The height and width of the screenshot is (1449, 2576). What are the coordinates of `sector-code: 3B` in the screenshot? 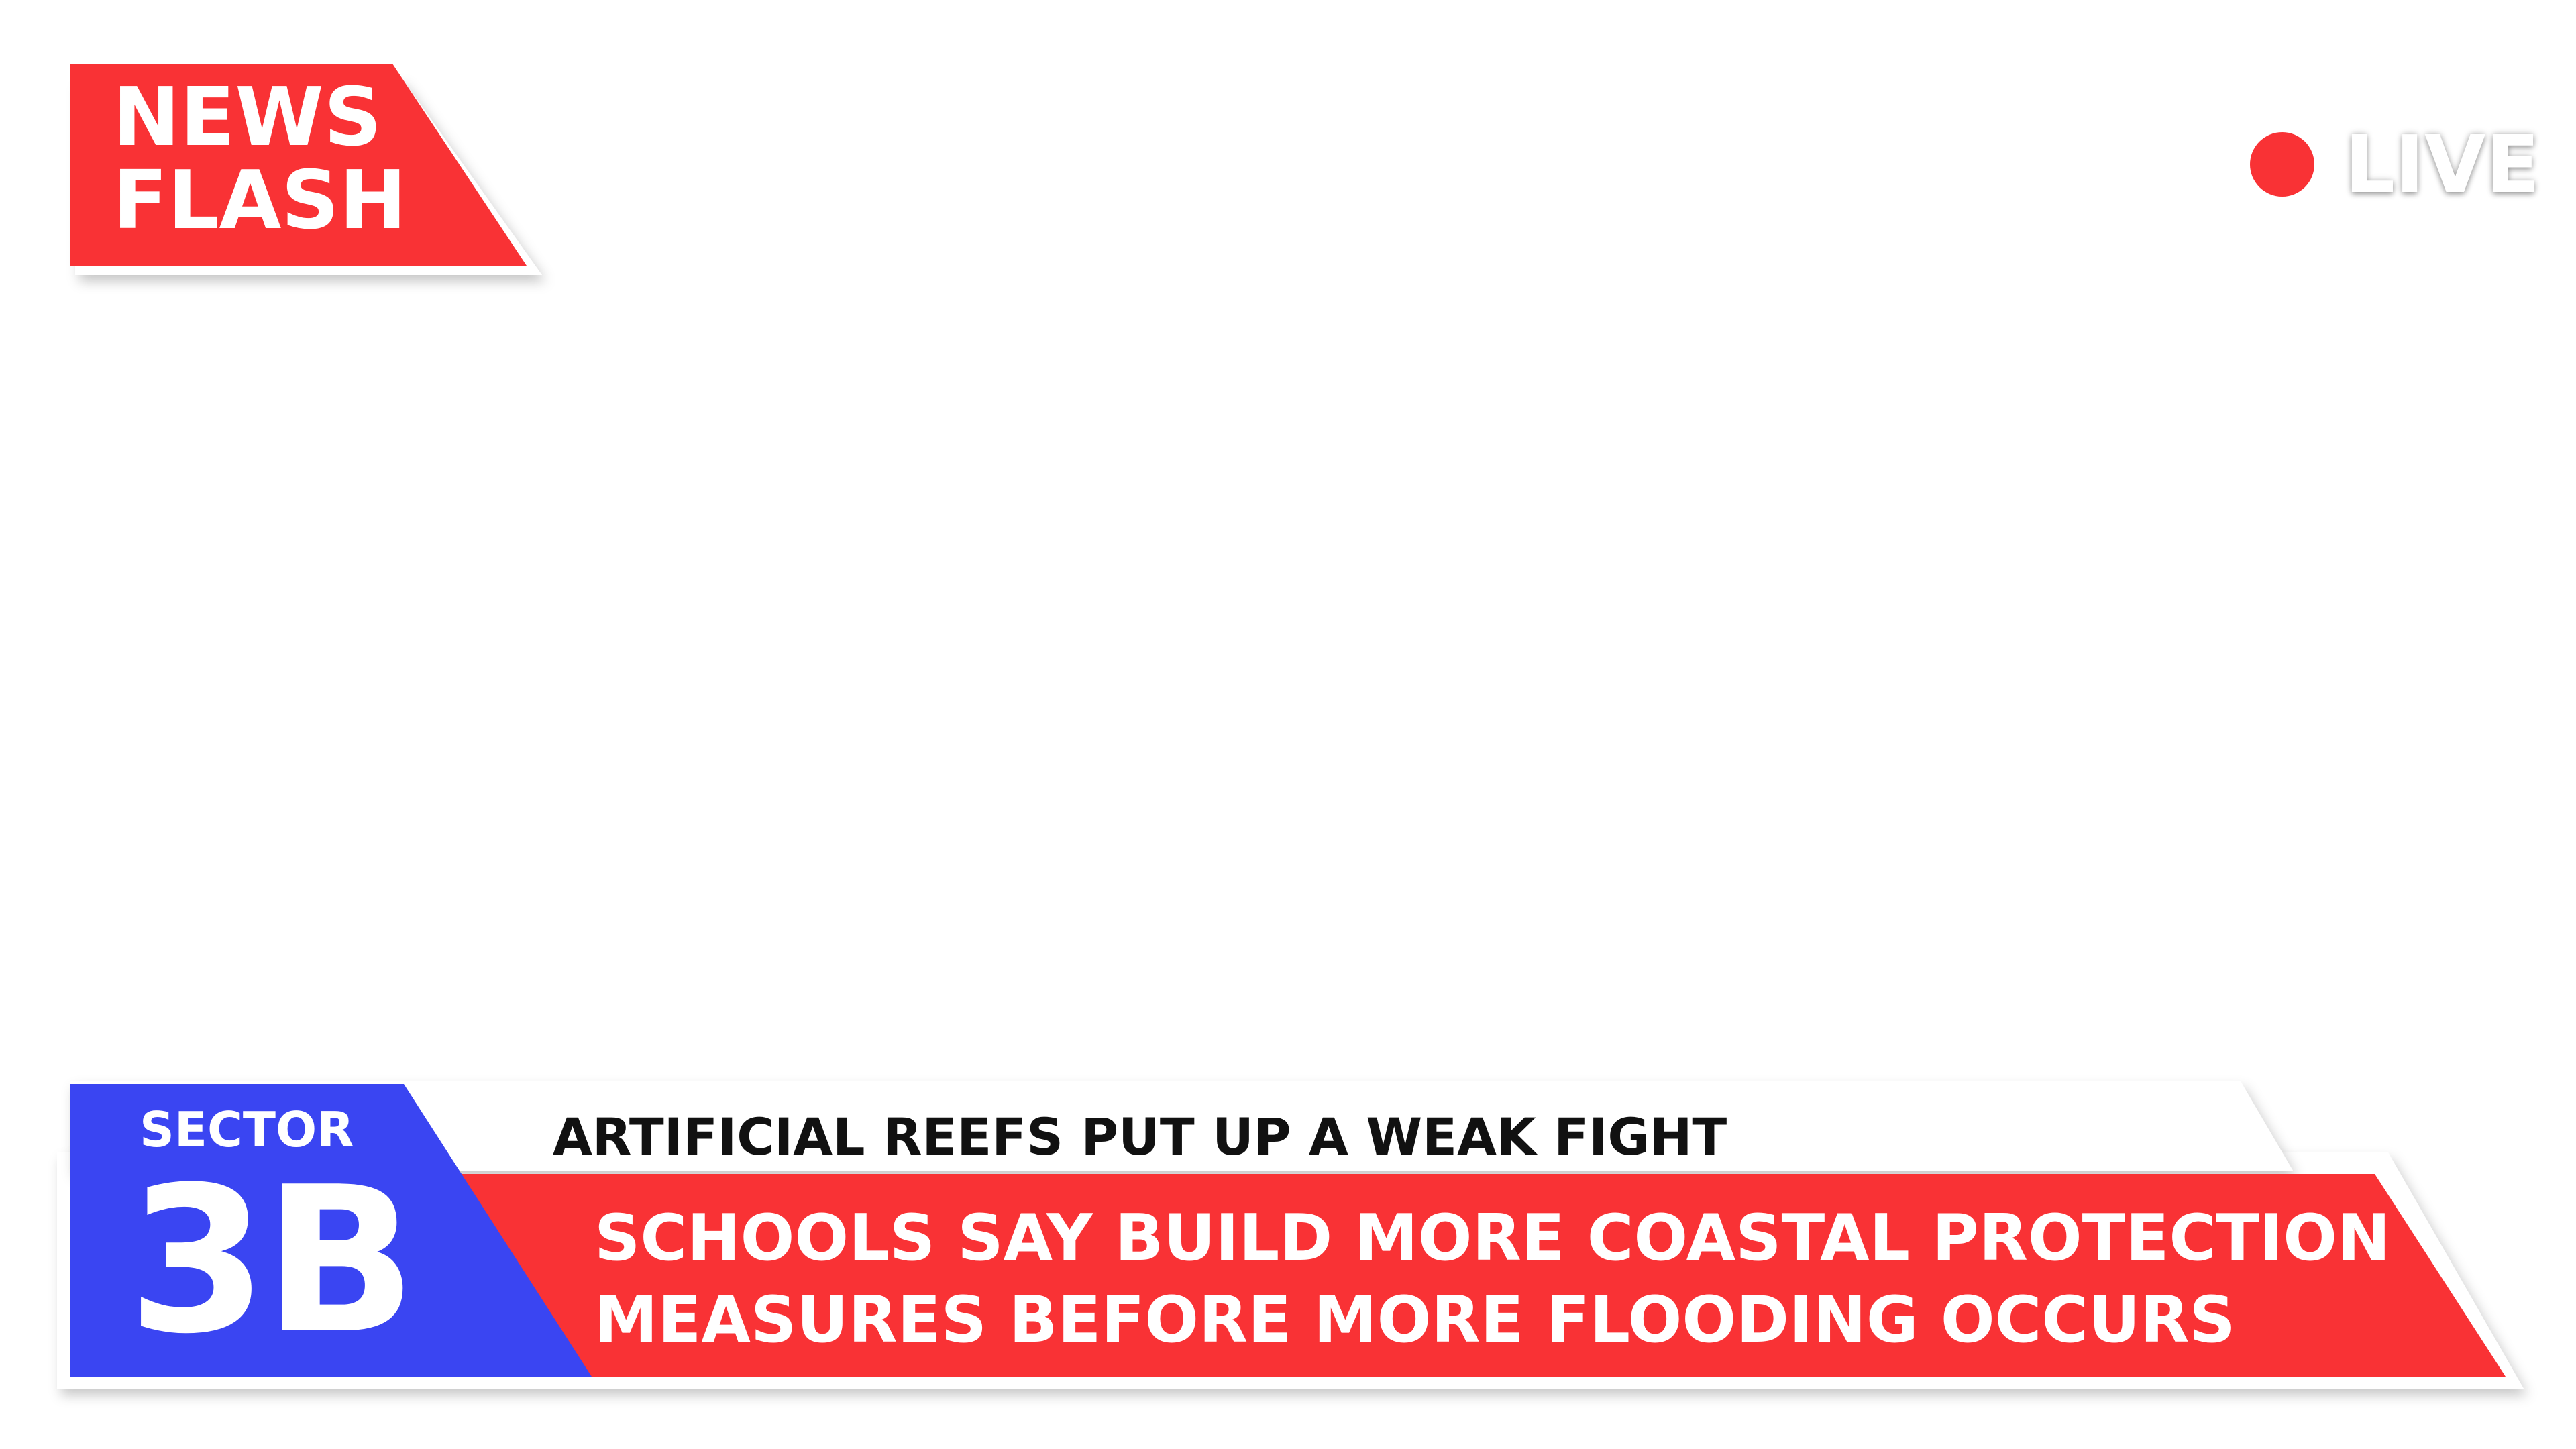 It's located at (272, 1261).